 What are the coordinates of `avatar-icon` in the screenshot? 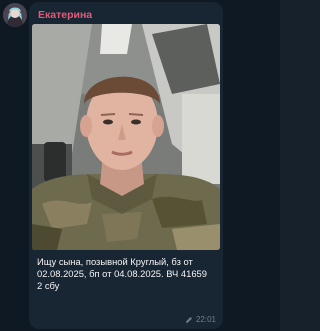 It's located at (15, 15).